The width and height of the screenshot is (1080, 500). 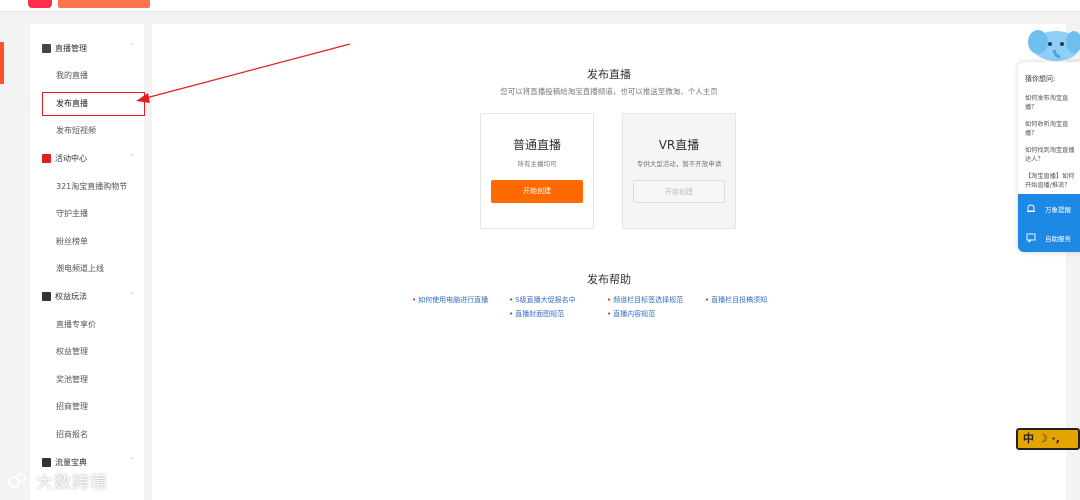 I want to click on sidebar-item-exclusive-price: 直播专享价, so click(x=87, y=325).